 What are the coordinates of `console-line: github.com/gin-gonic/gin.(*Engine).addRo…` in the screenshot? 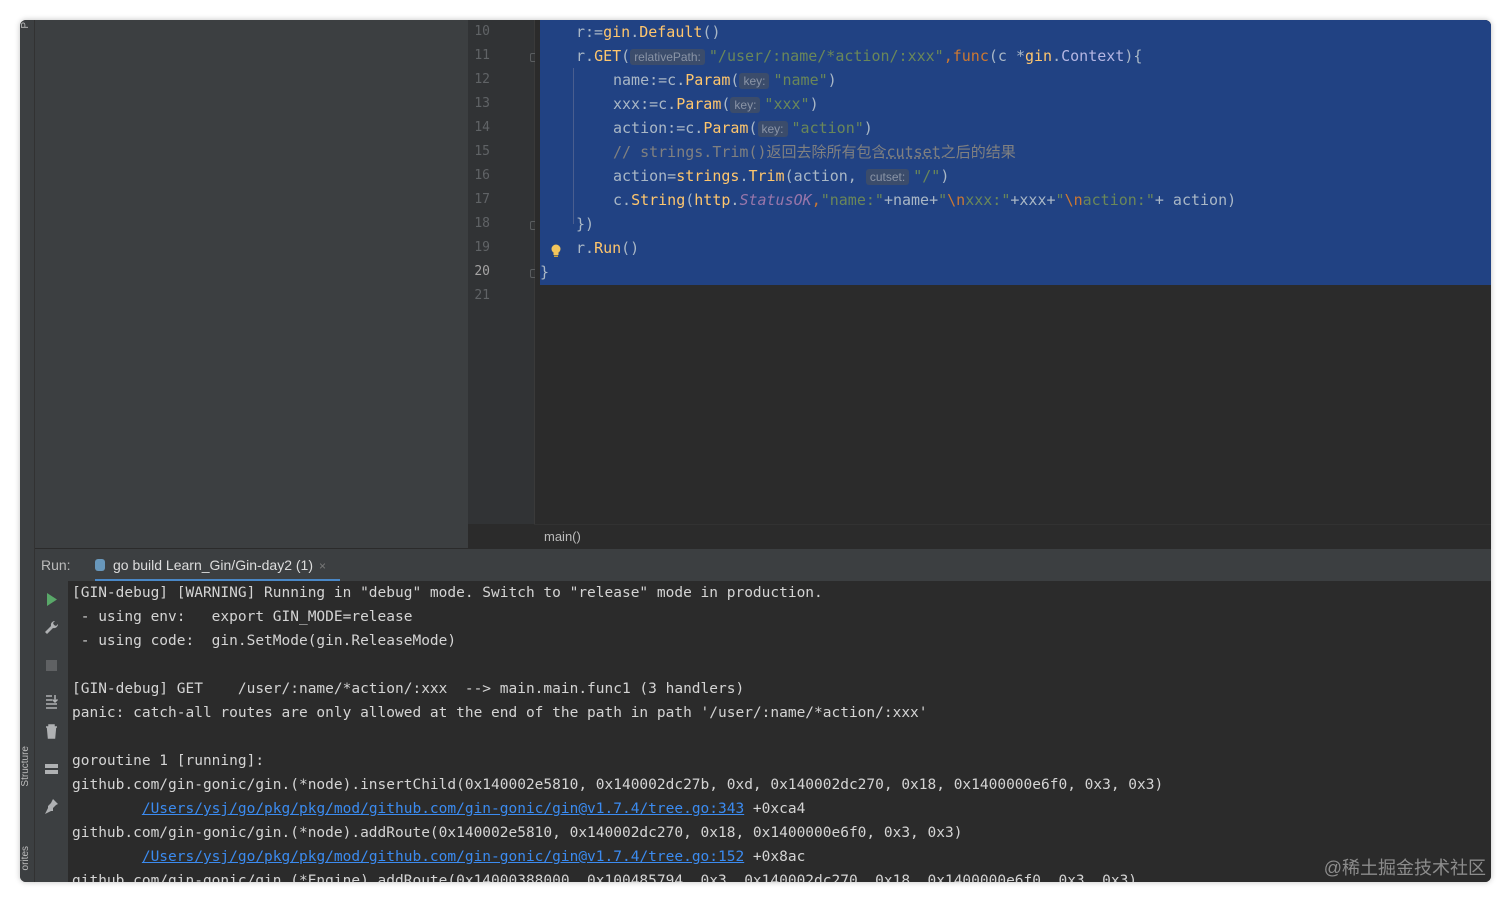 It's located at (605, 877).